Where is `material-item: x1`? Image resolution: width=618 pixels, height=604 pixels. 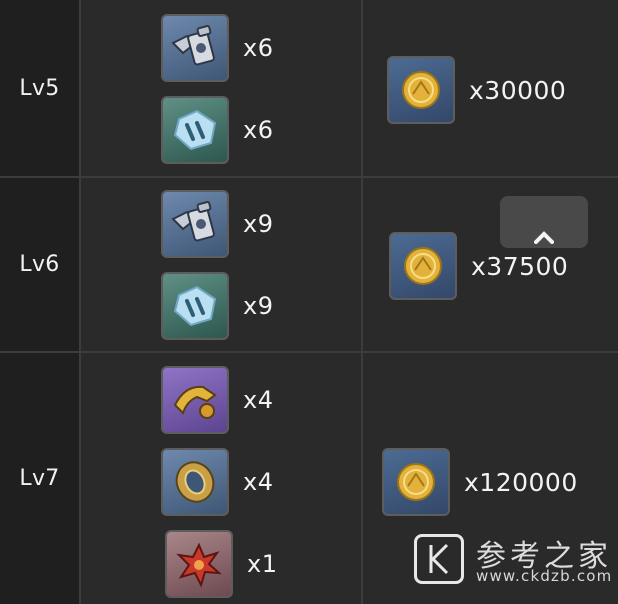
material-item: x1 is located at coordinates (221, 564).